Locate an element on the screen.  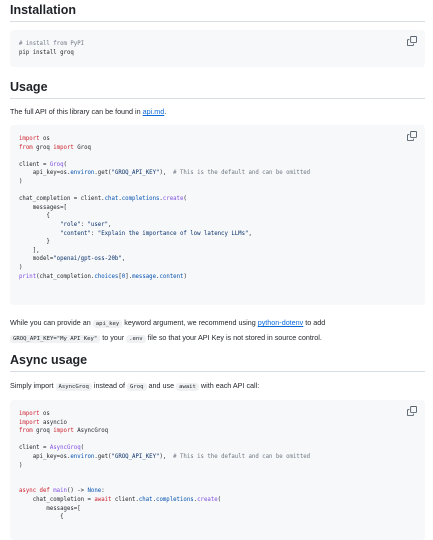
install-code-block: # install from PyPI pip install groq is located at coordinates (217, 48).